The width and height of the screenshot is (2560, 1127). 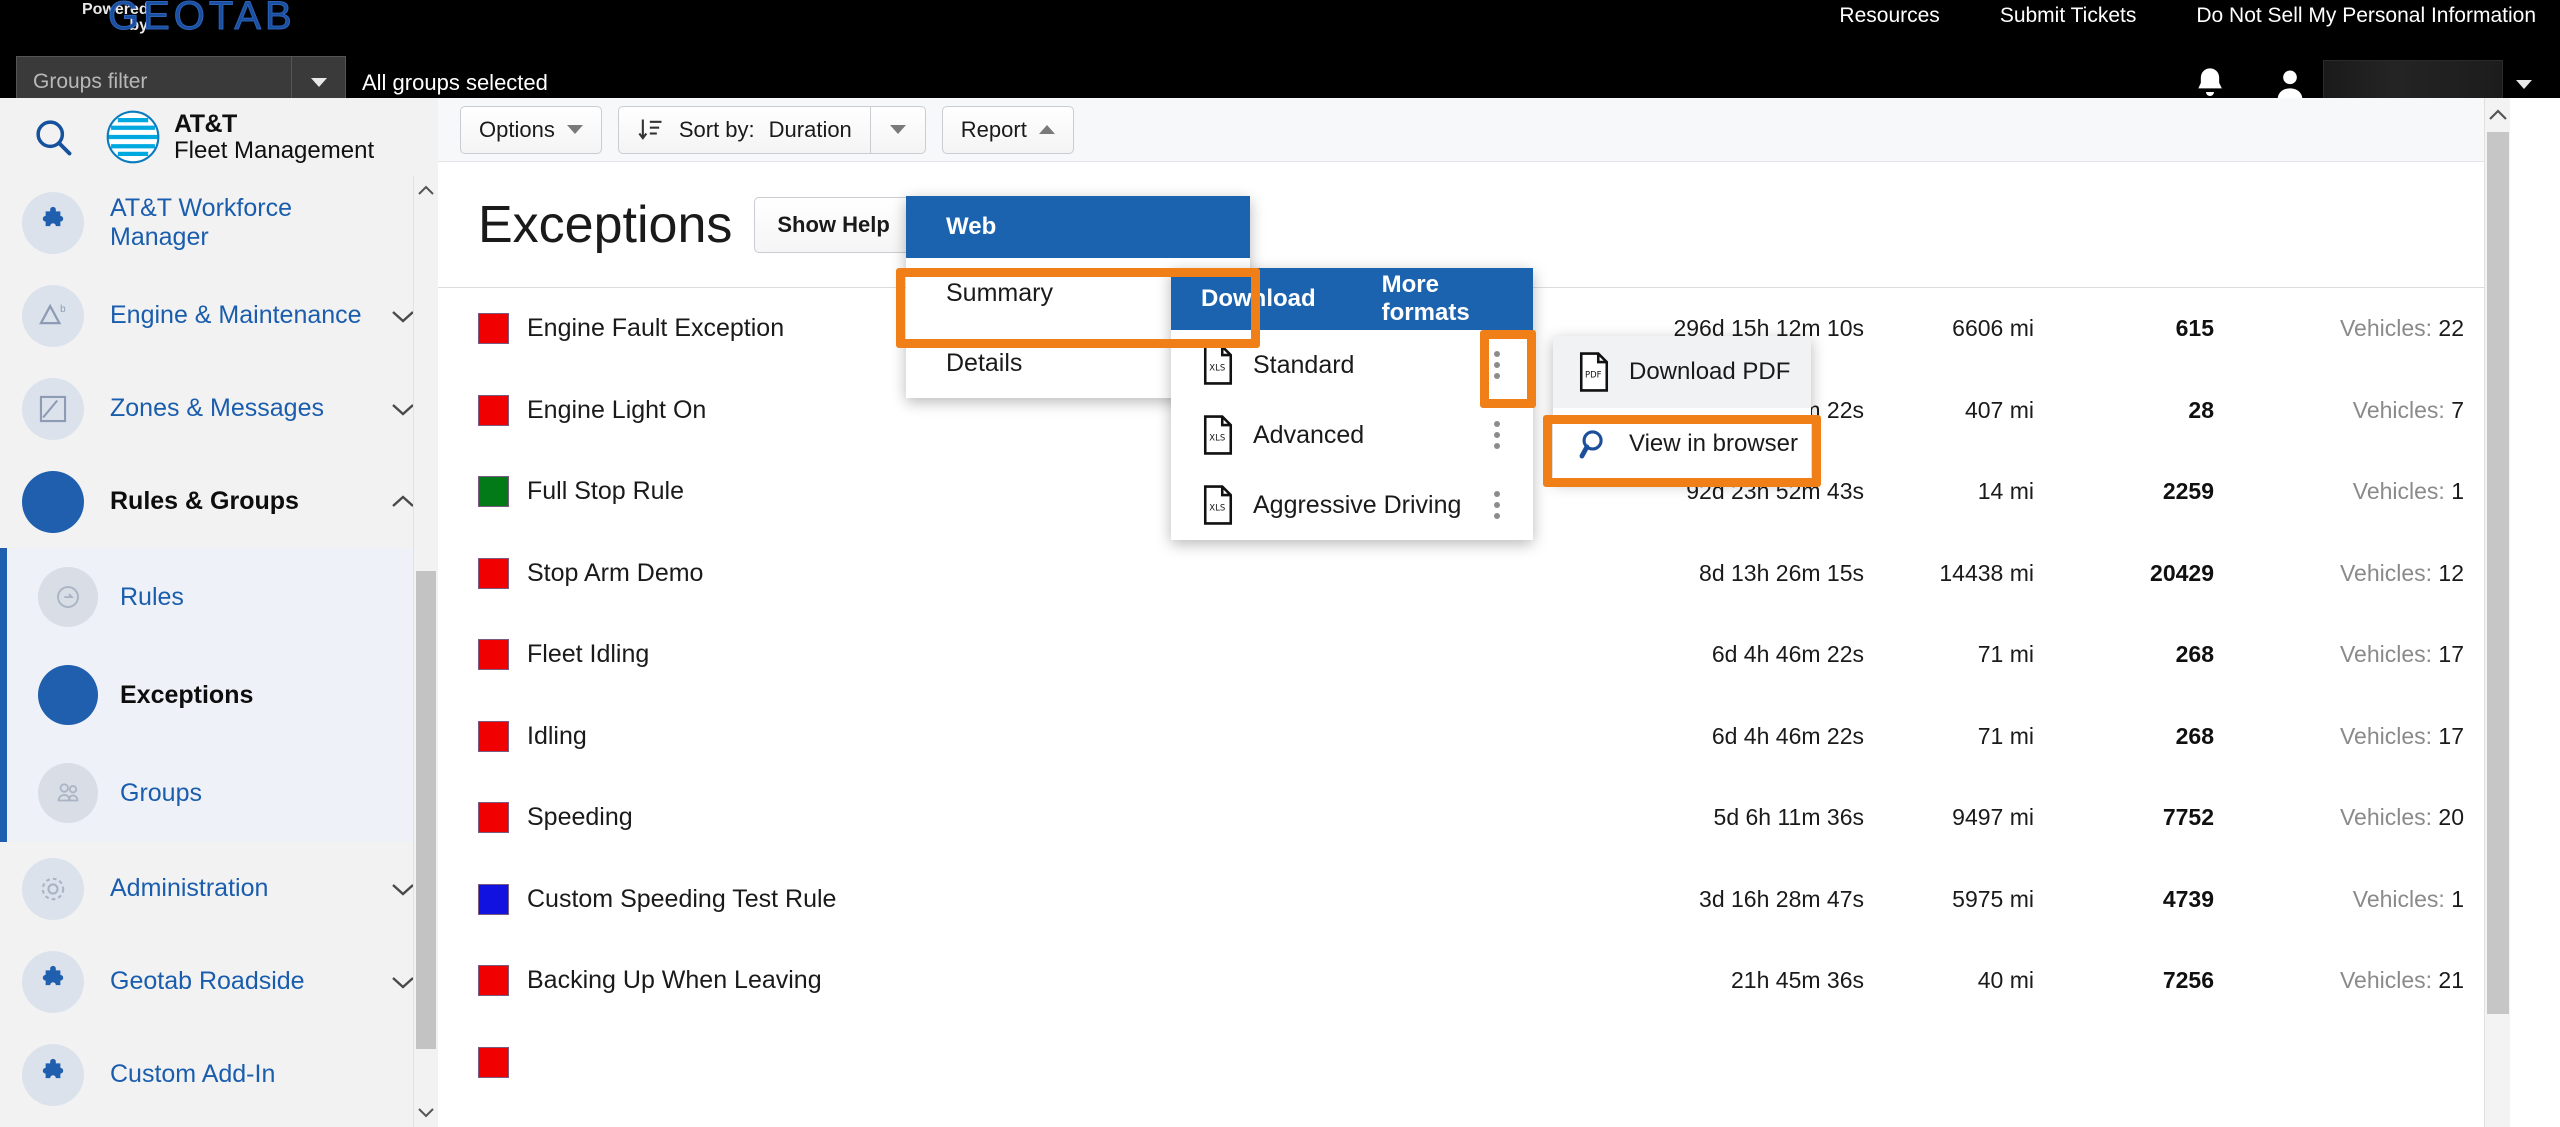 I want to click on menu-item-label: Web, so click(x=971, y=226).